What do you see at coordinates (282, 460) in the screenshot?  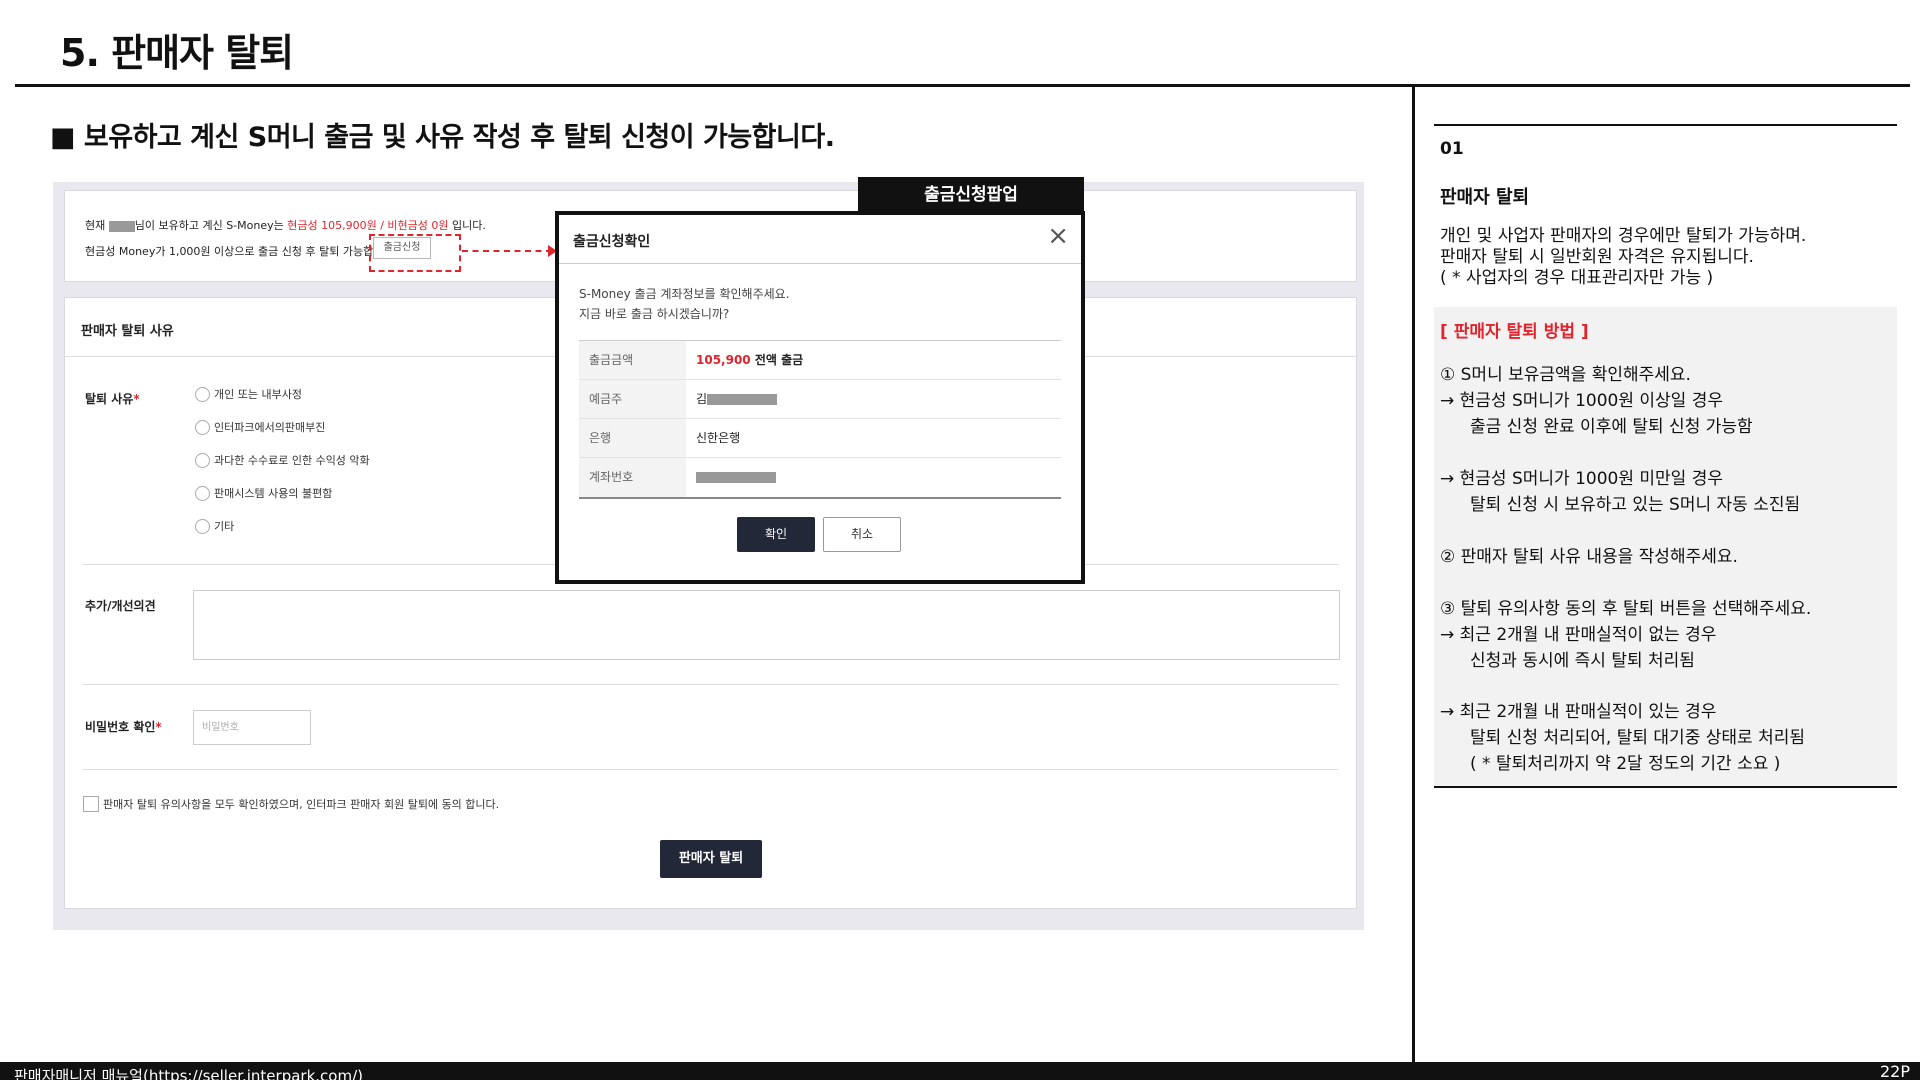 I see `reason-option-3: 과다한 수수료로 인한 수익성 악화` at bounding box center [282, 460].